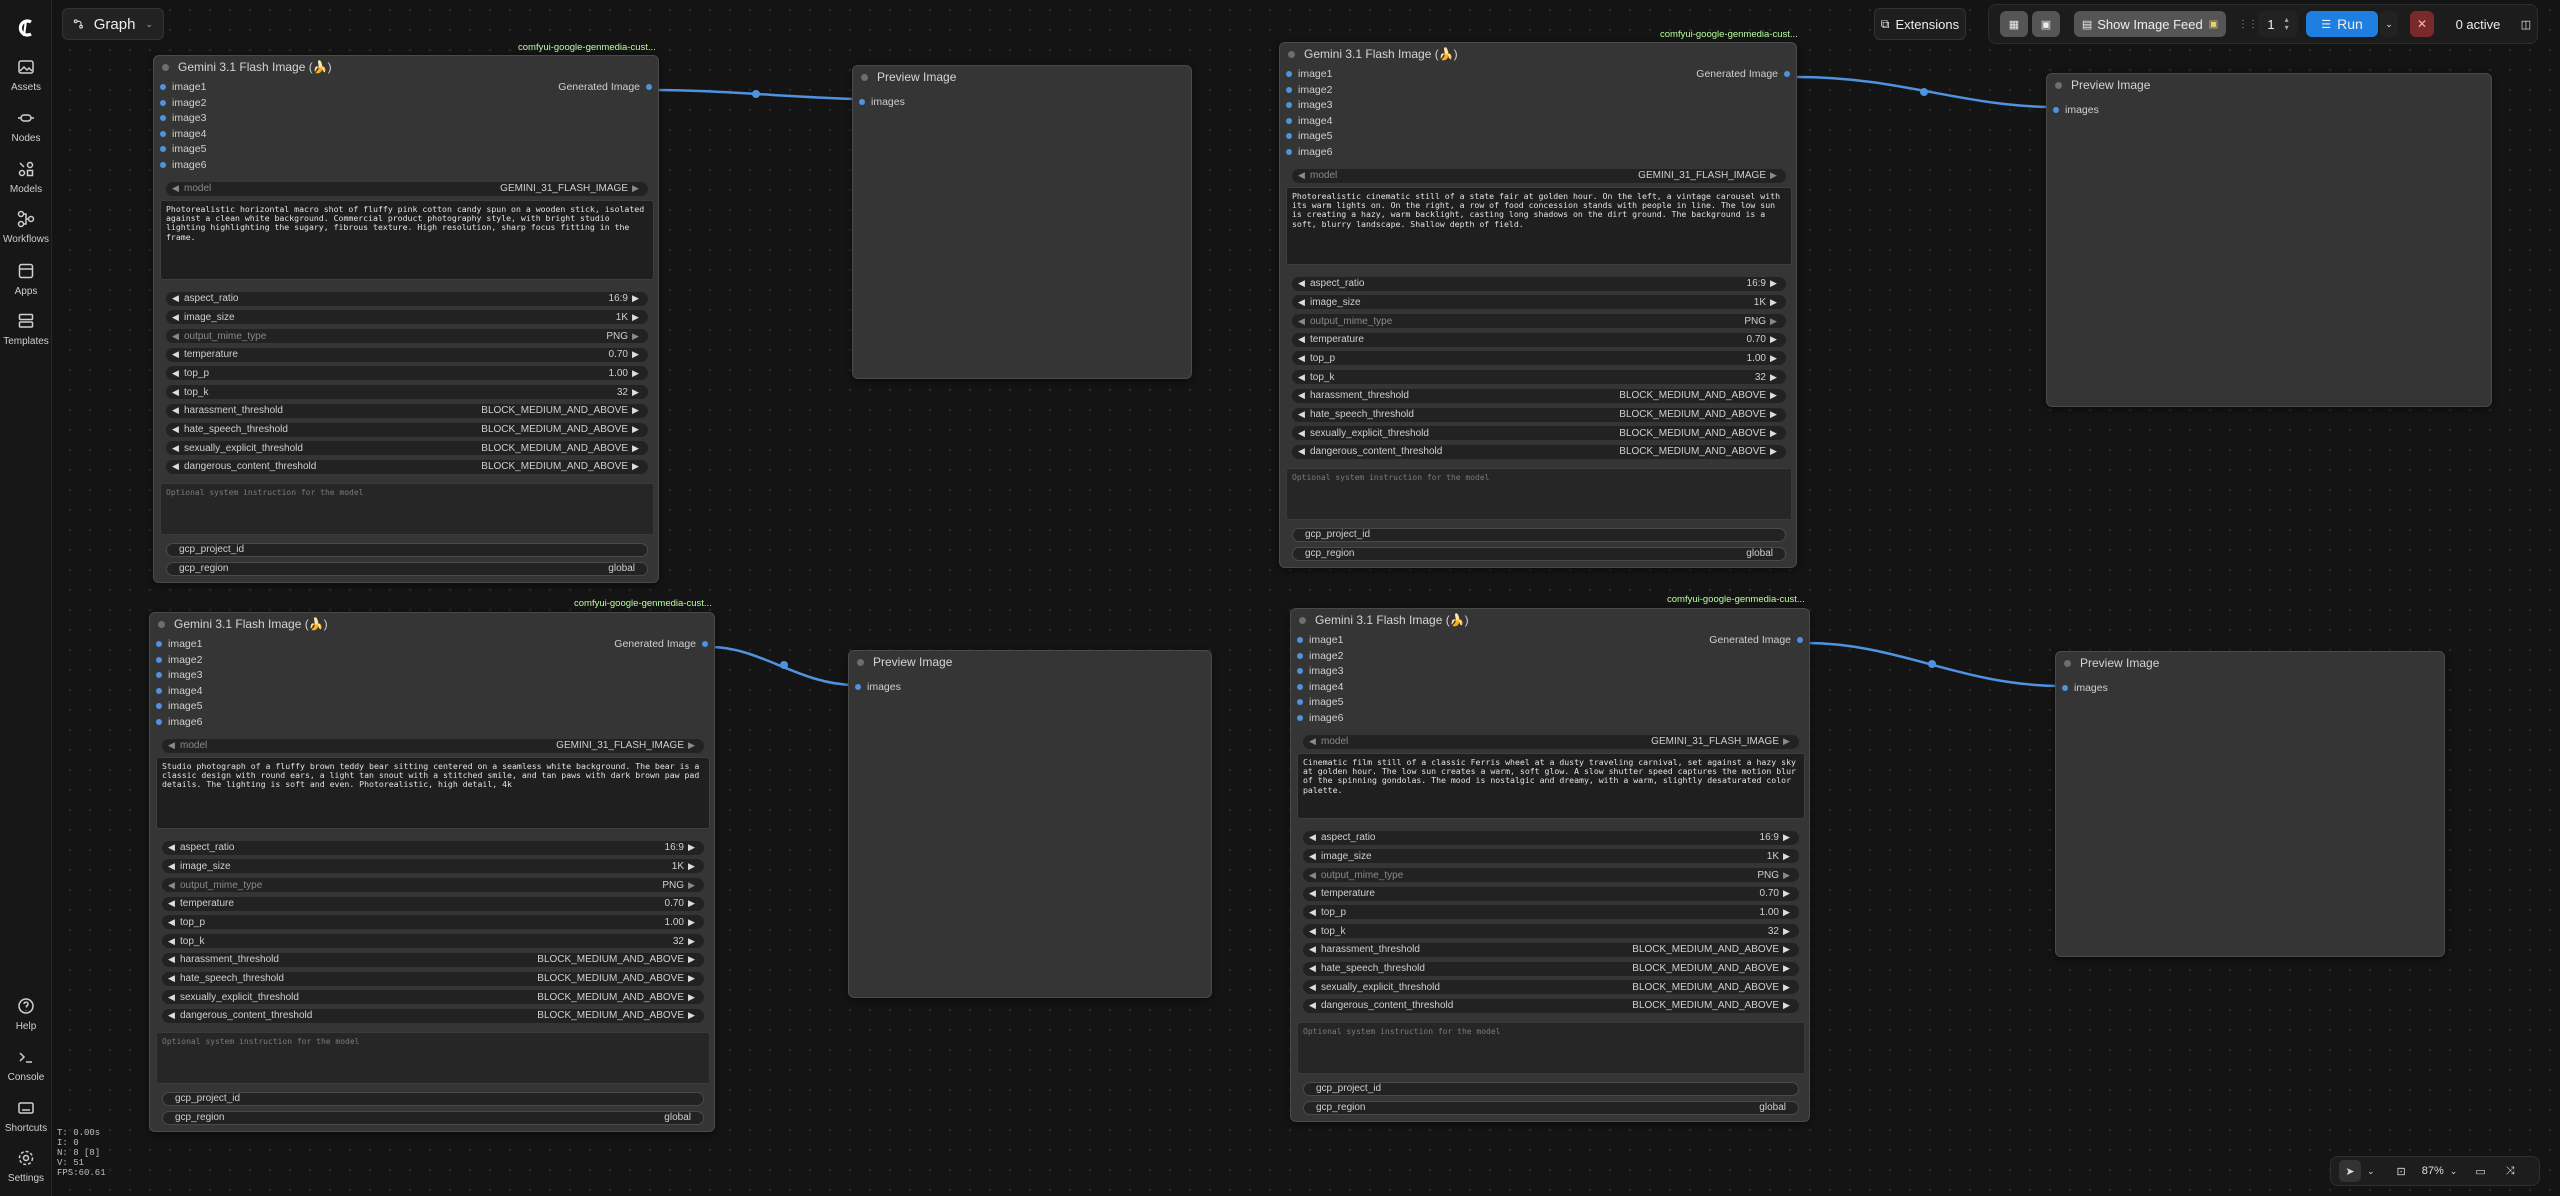  What do you see at coordinates (407, 298) in the screenshot?
I see `widget-aspect-ratio: ◀ aspect_ratio 16:9 ▶` at bounding box center [407, 298].